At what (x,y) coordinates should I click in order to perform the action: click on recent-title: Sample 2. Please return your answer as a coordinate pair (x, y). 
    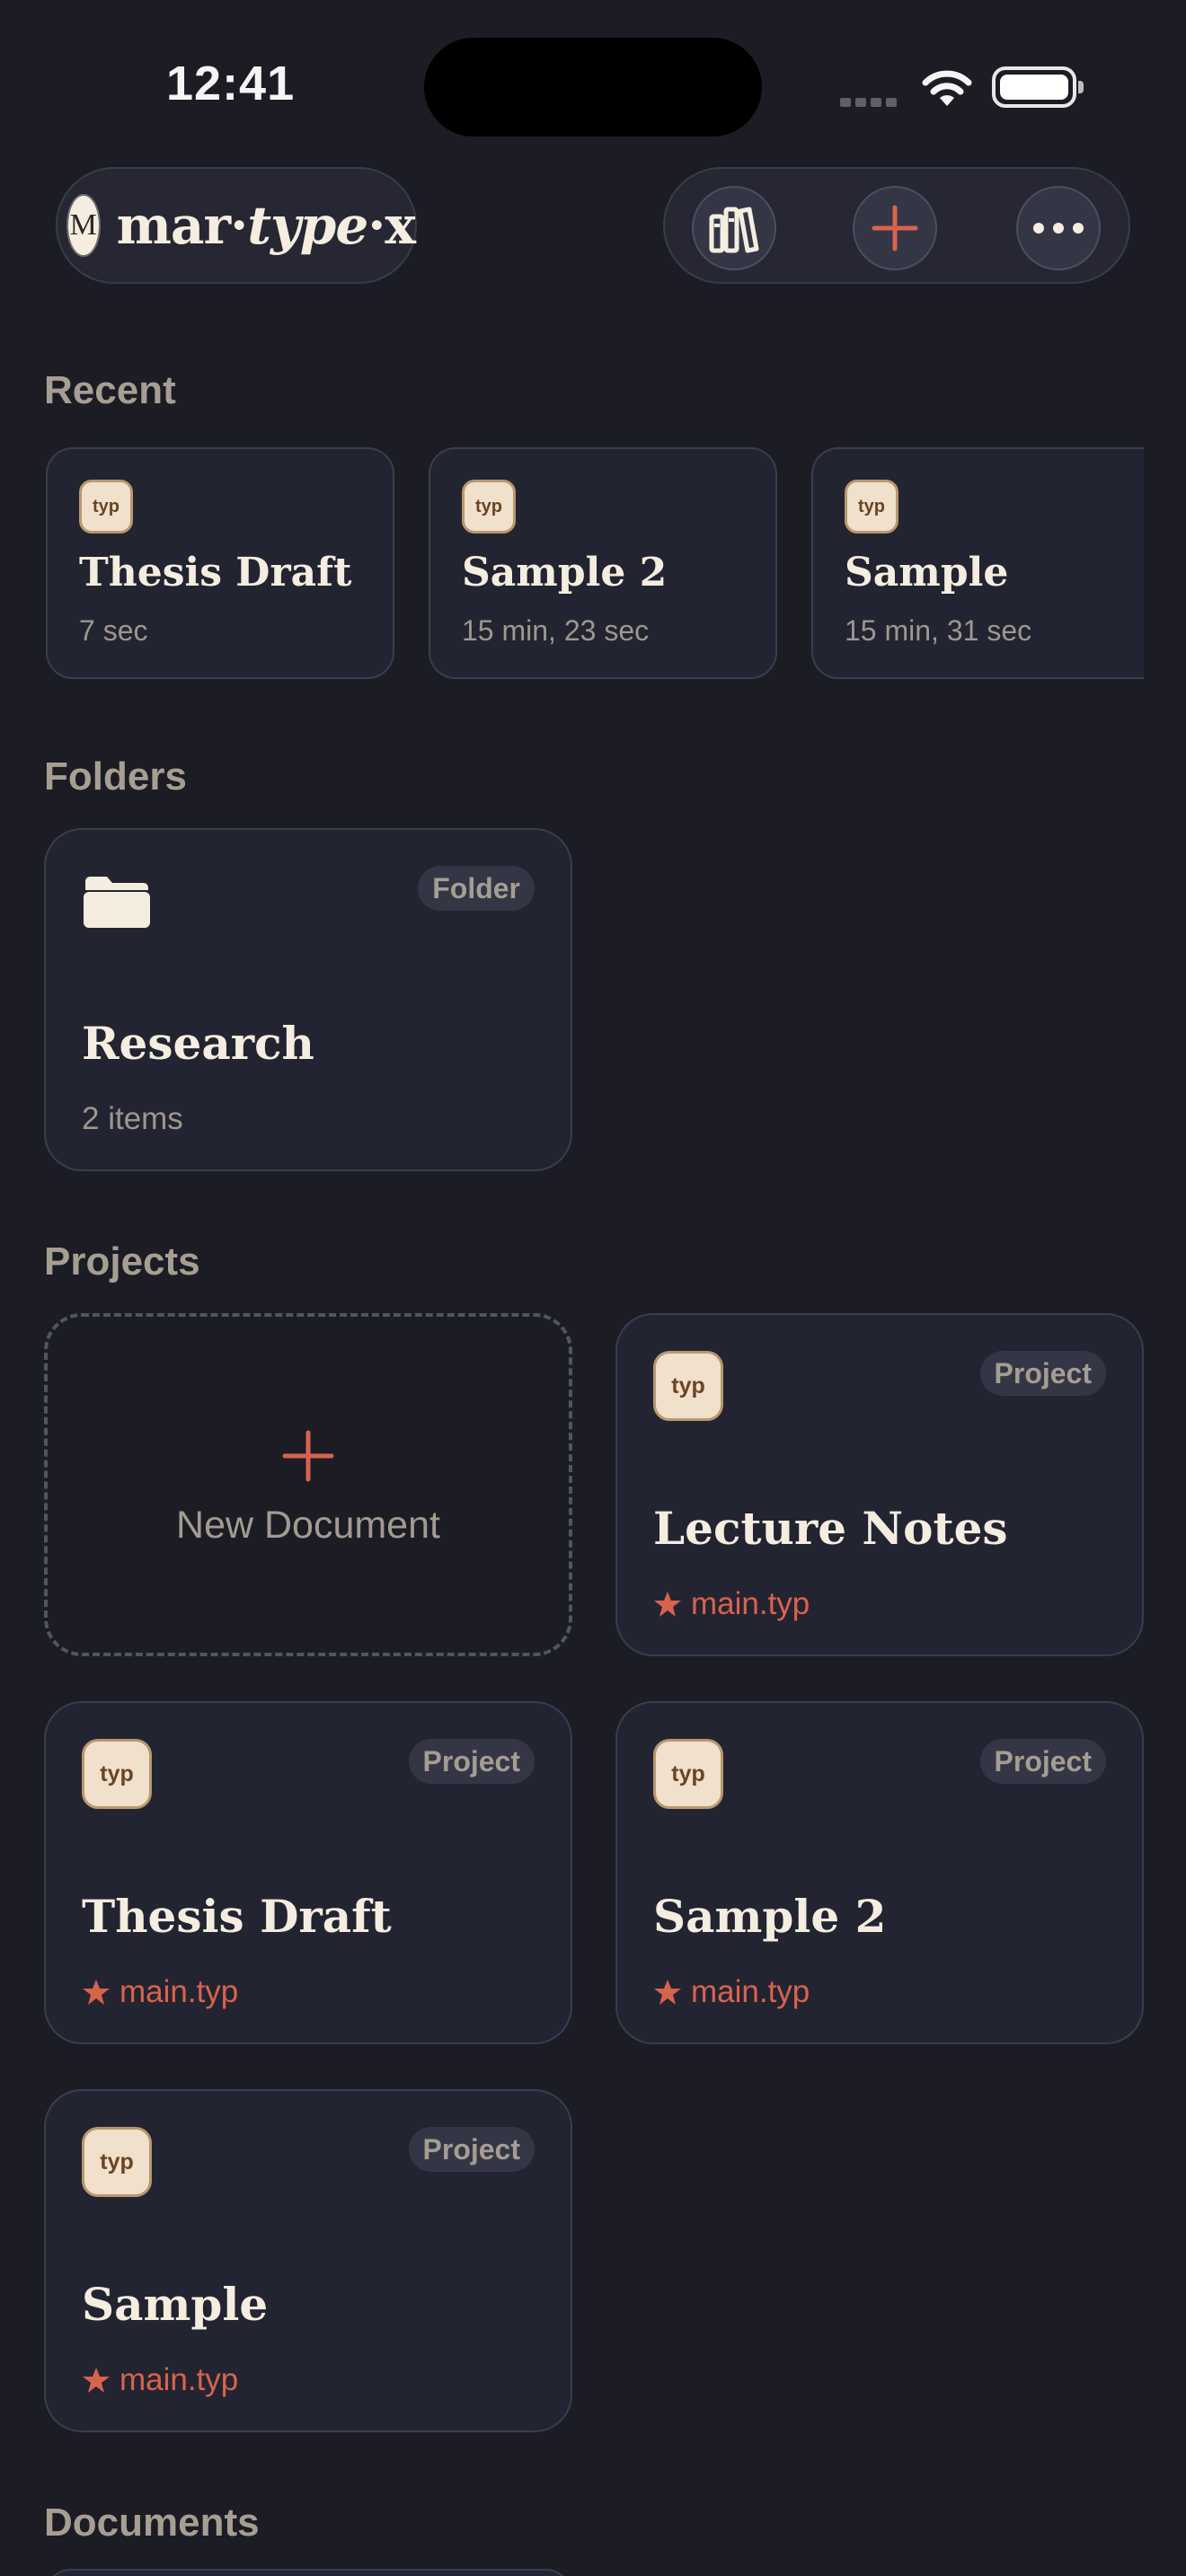
    Looking at the image, I should click on (565, 572).